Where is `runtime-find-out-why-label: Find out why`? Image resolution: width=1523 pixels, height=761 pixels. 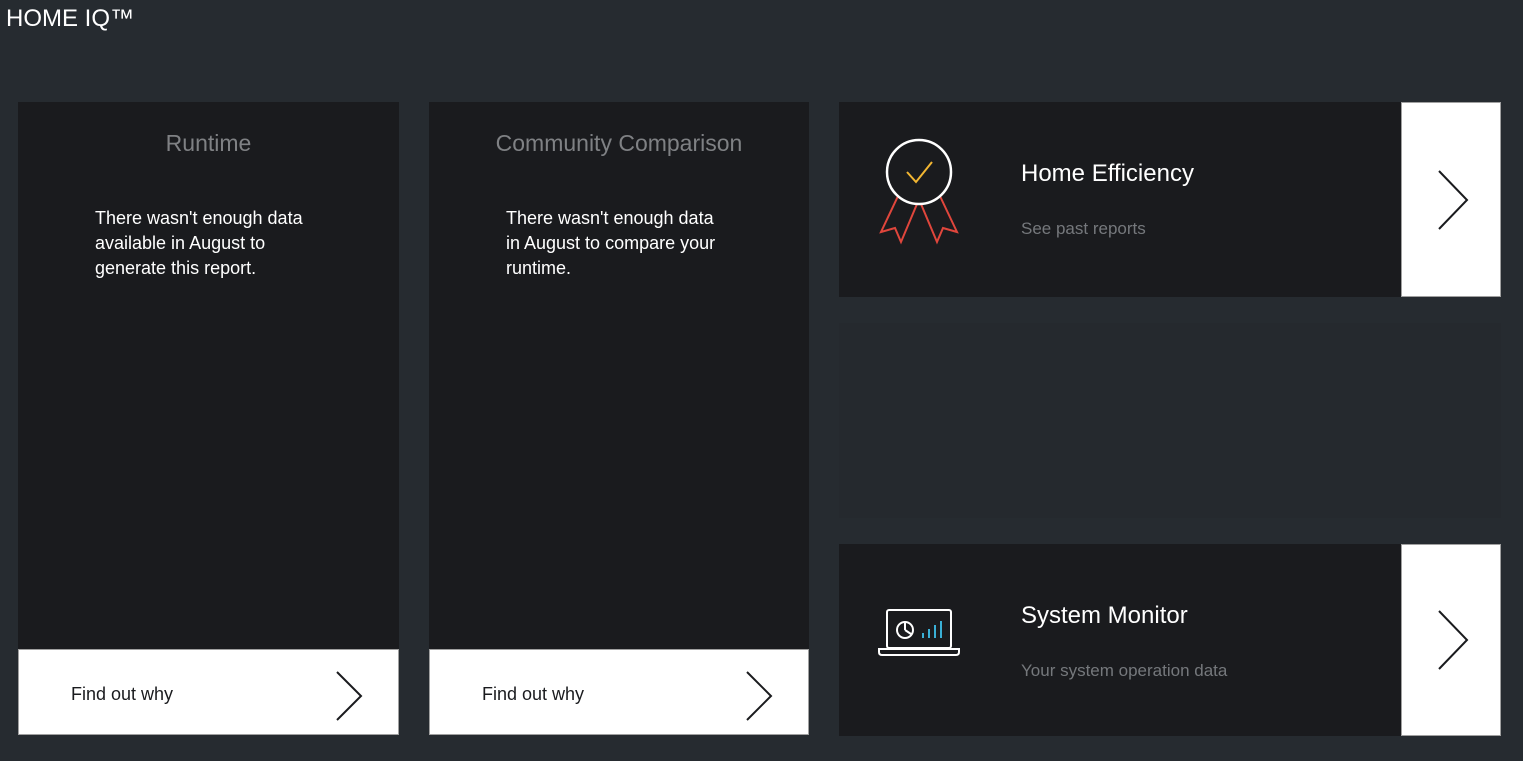 runtime-find-out-why-label: Find out why is located at coordinates (122, 694).